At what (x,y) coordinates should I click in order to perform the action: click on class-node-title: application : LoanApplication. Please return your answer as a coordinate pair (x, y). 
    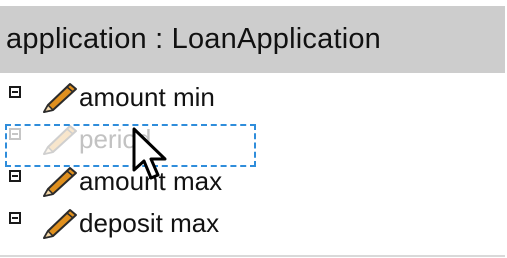
    Looking at the image, I should click on (194, 39).